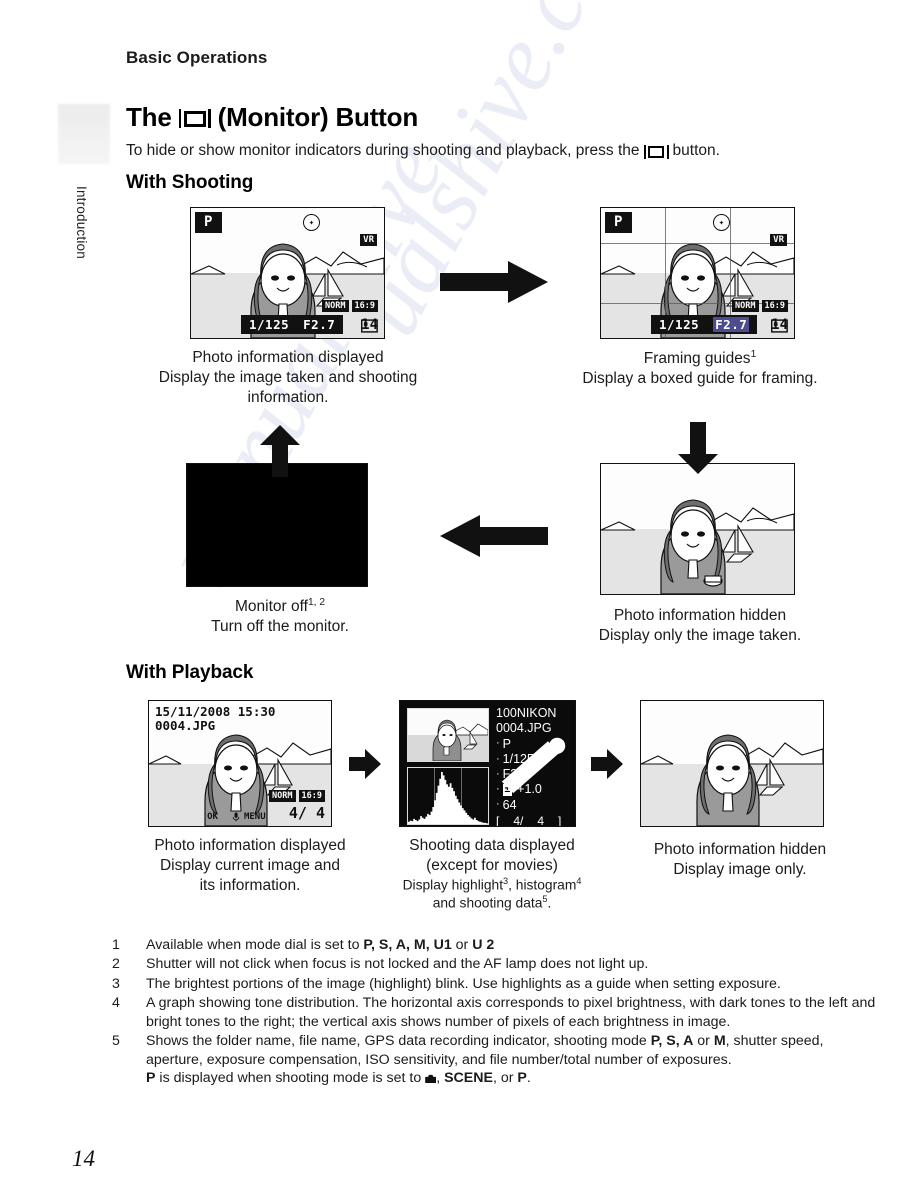 Image resolution: width=918 pixels, height=1188 pixels. Describe the element at coordinates (656, 152) in the screenshot. I see `monitor-button-icon-inline` at that location.